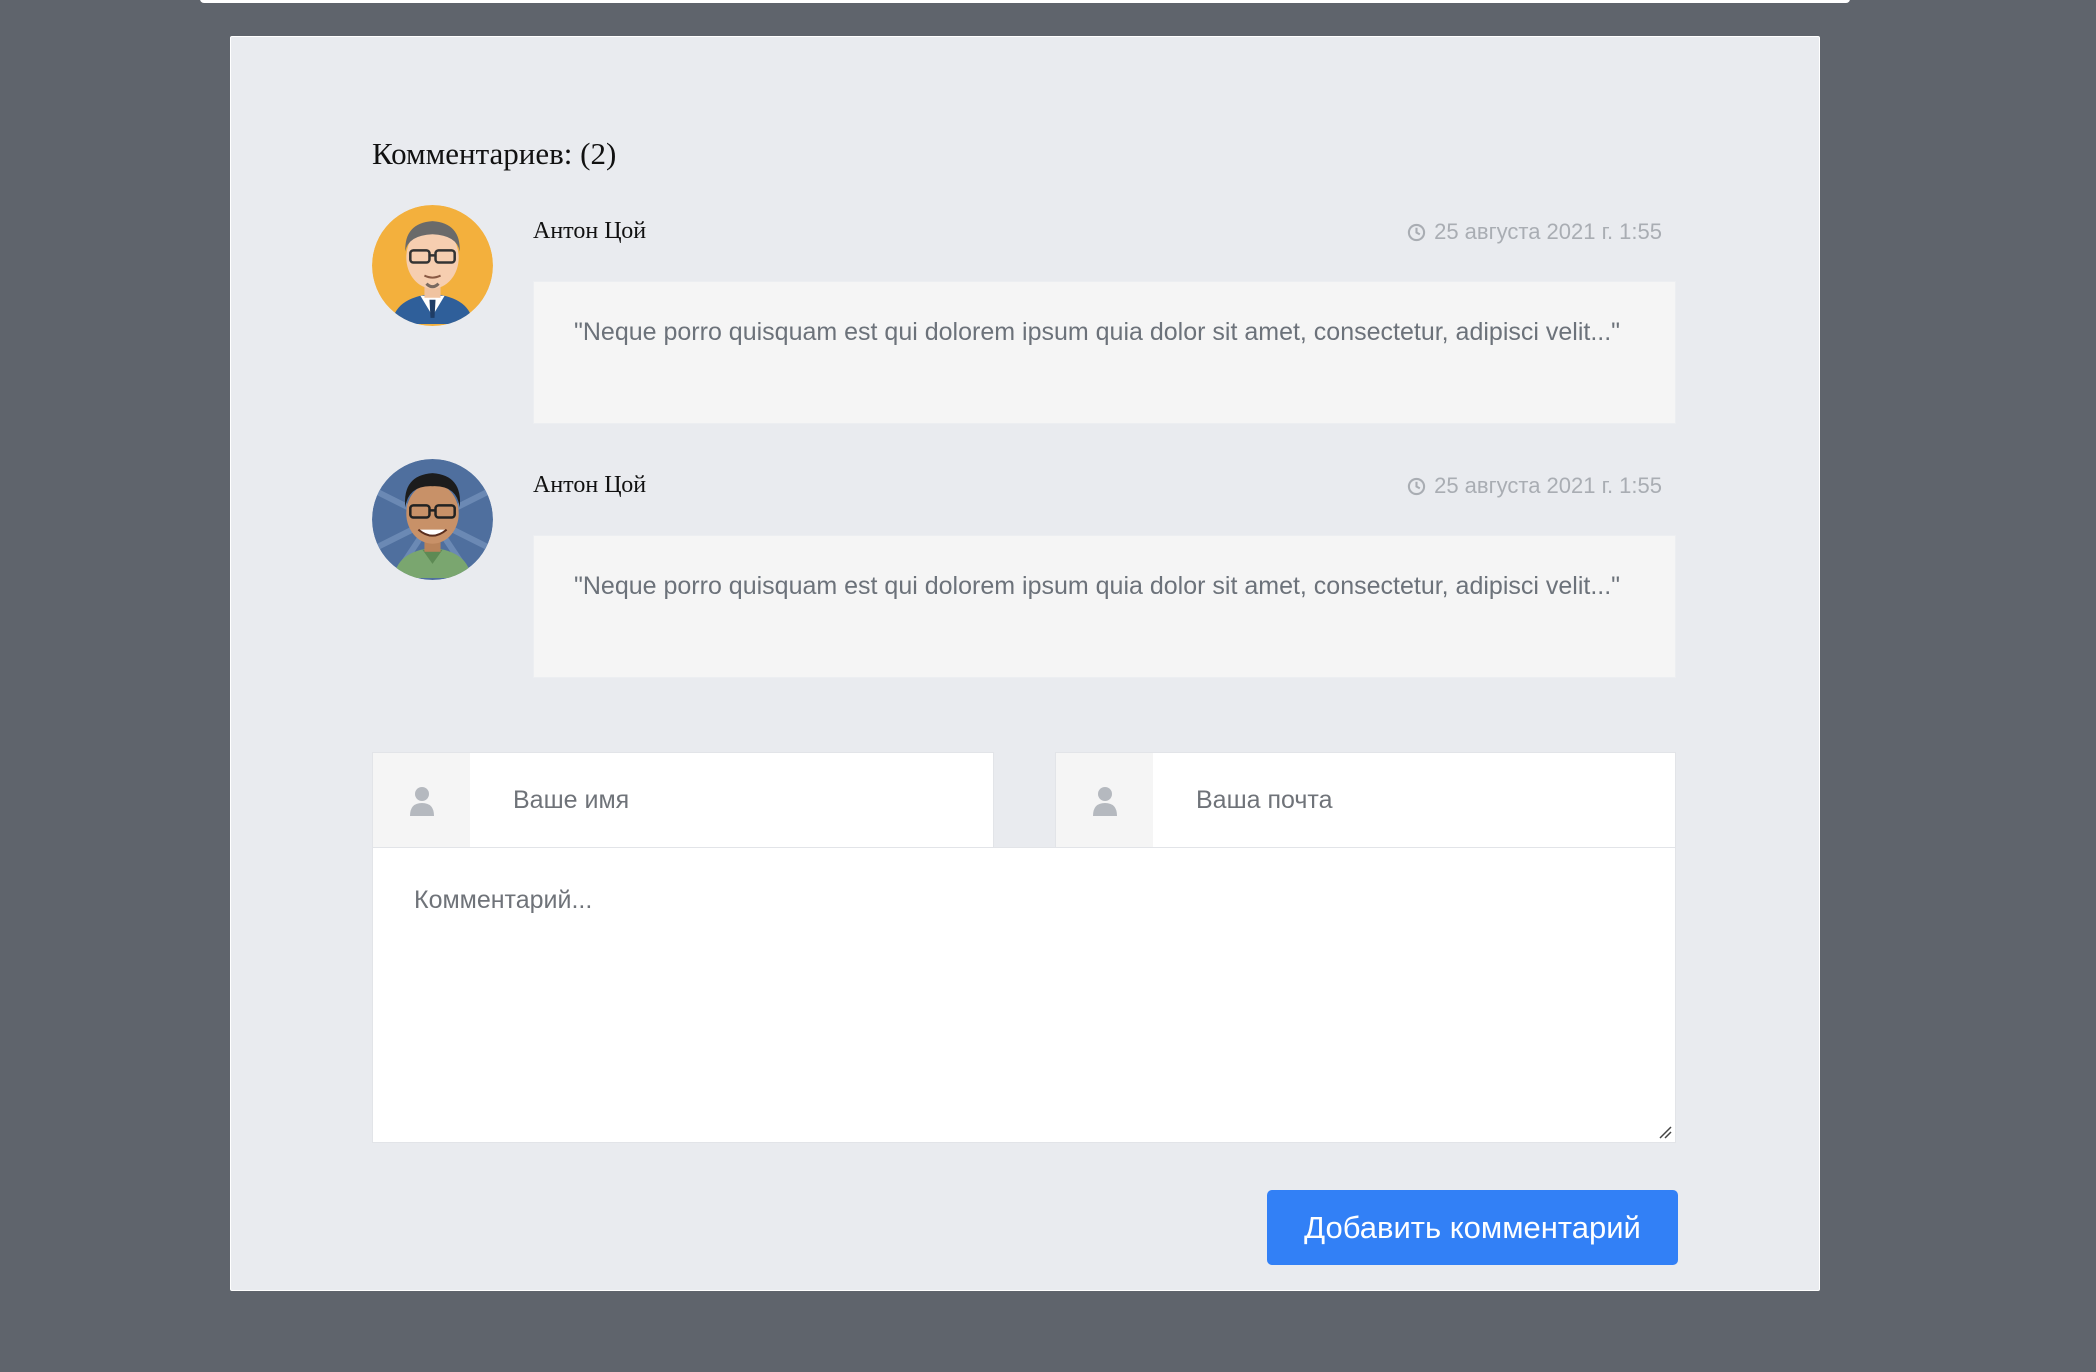  I want to click on email-input-group, so click(1365, 800).